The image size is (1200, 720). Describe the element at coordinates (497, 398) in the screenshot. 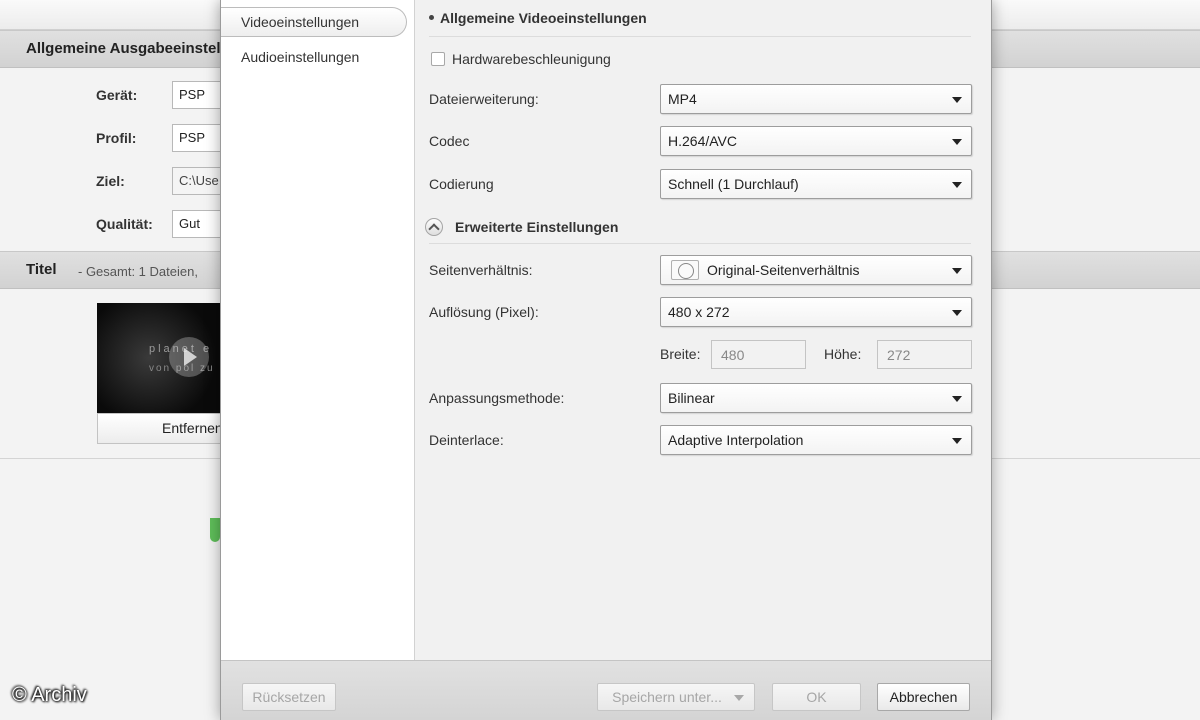

I see `scaling-method-label: Anpassungsmethode:` at that location.